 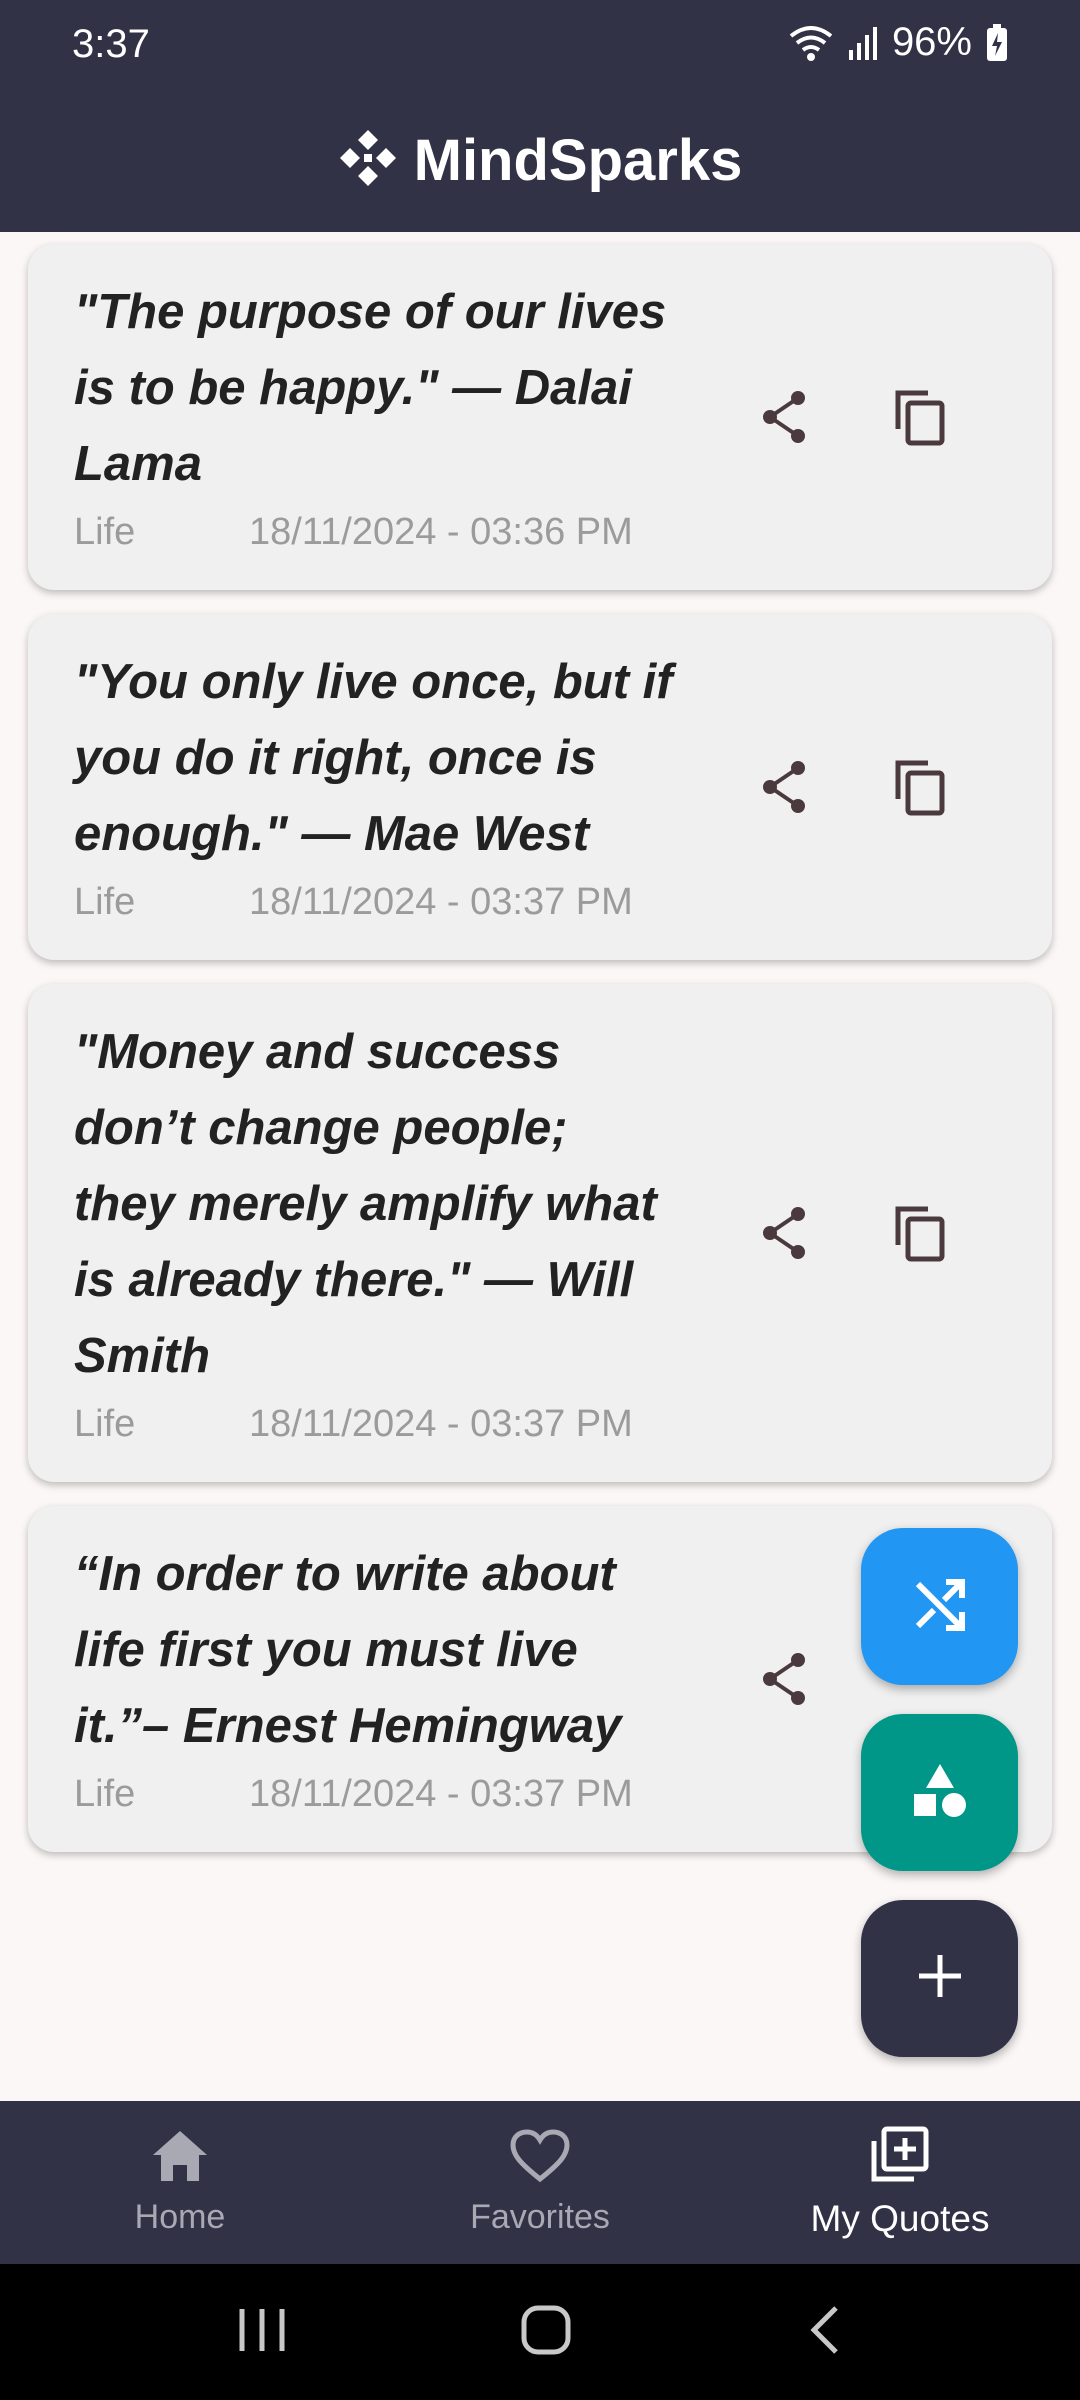 I want to click on app-bar: MindSparks, so click(x=540, y=160).